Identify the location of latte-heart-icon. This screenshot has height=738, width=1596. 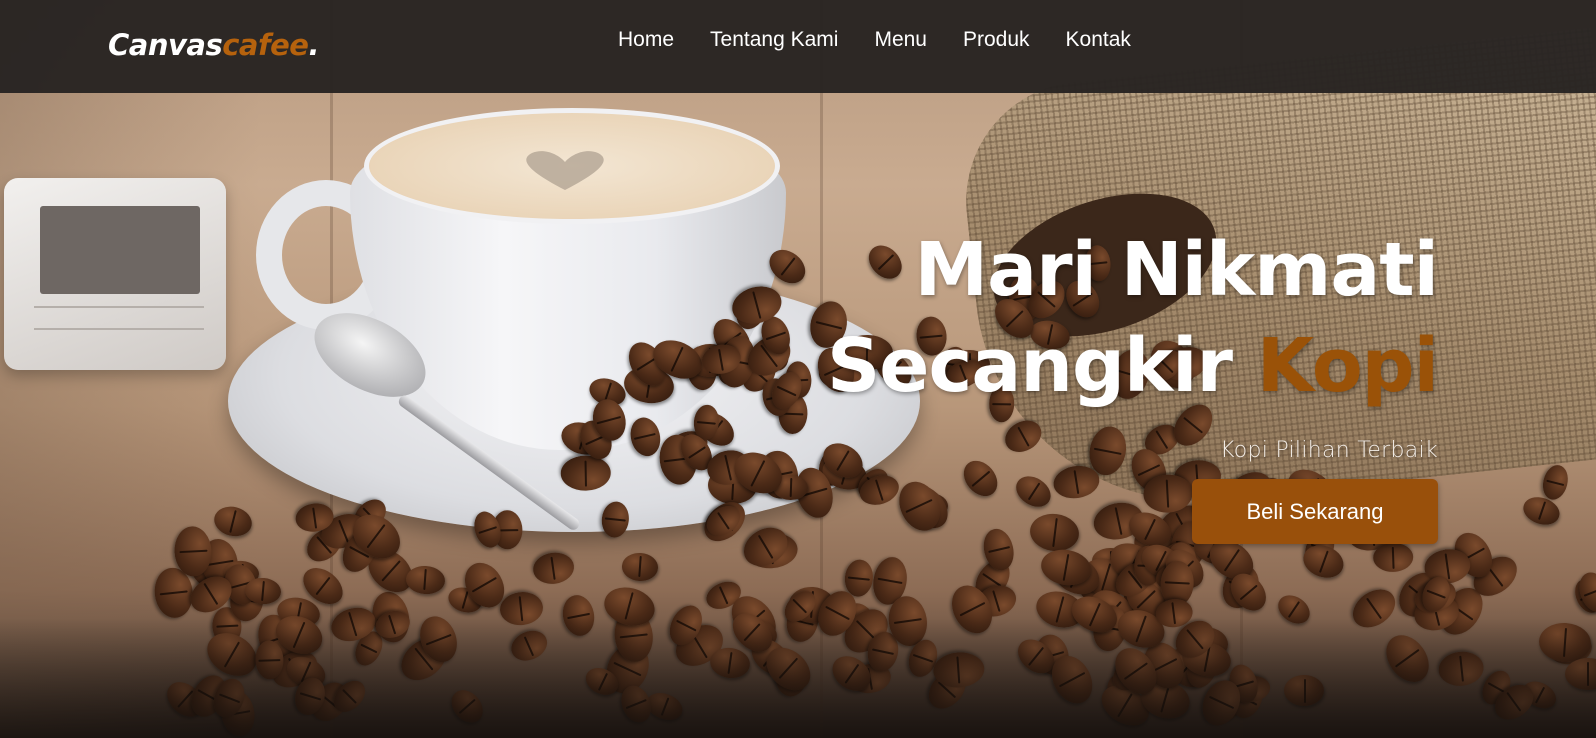
(565, 170).